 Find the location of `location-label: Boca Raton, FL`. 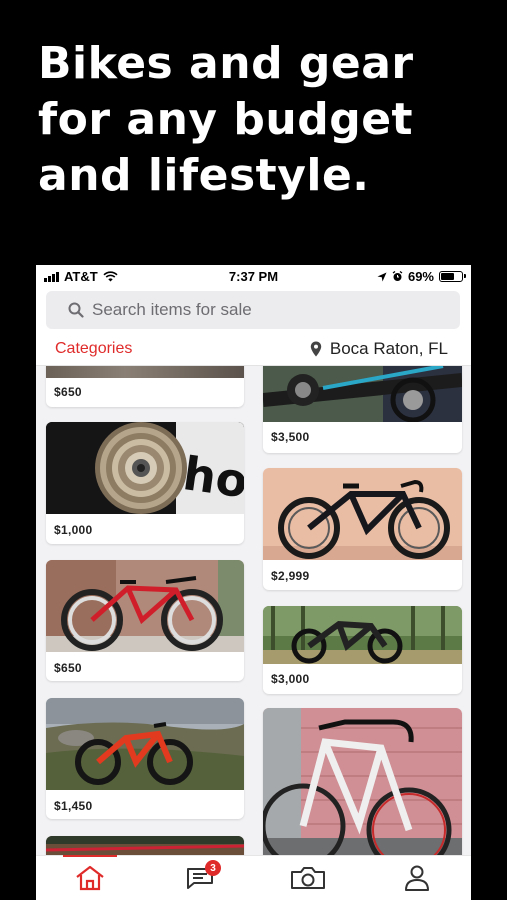

location-label: Boca Raton, FL is located at coordinates (388, 348).